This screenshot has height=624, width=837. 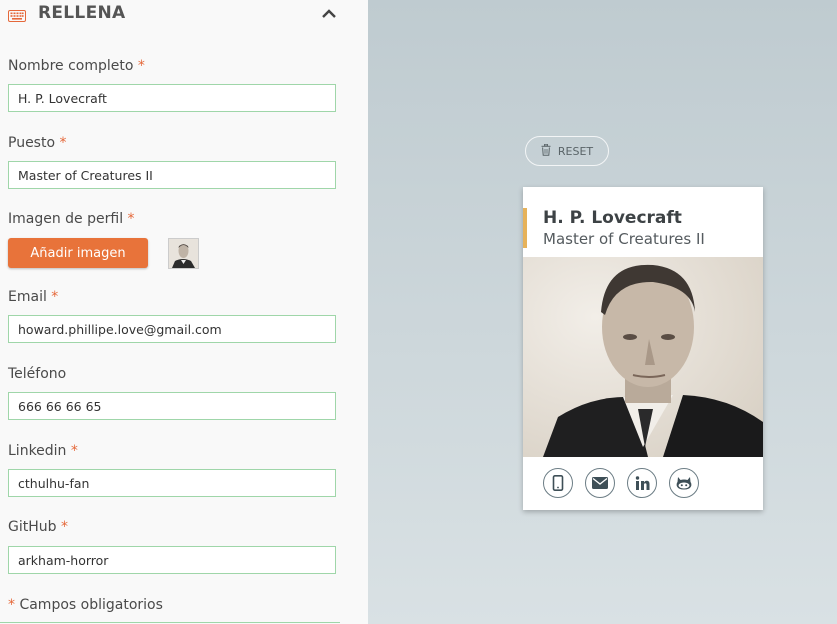 I want to click on linkedin-input, so click(x=172, y=483).